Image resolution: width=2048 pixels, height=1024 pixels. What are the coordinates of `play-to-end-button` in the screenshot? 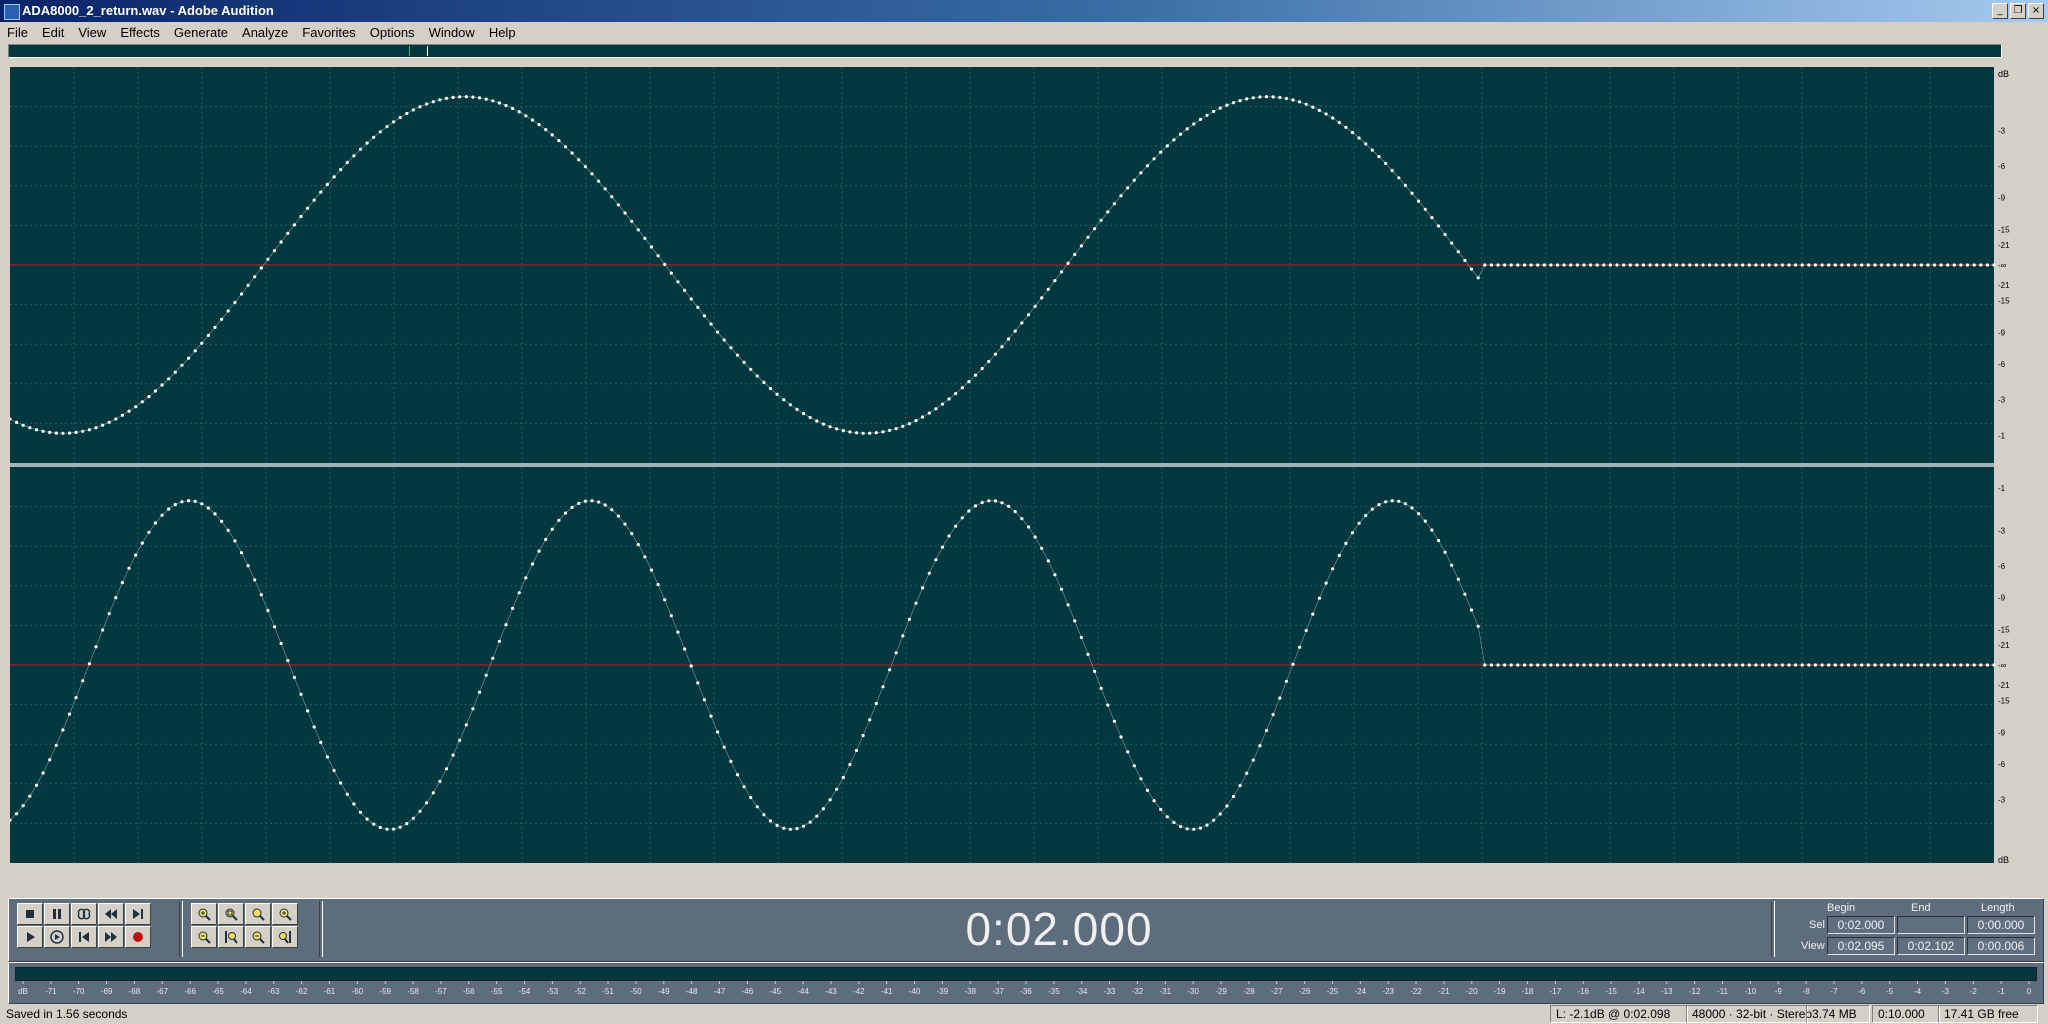 It's located at (57, 937).